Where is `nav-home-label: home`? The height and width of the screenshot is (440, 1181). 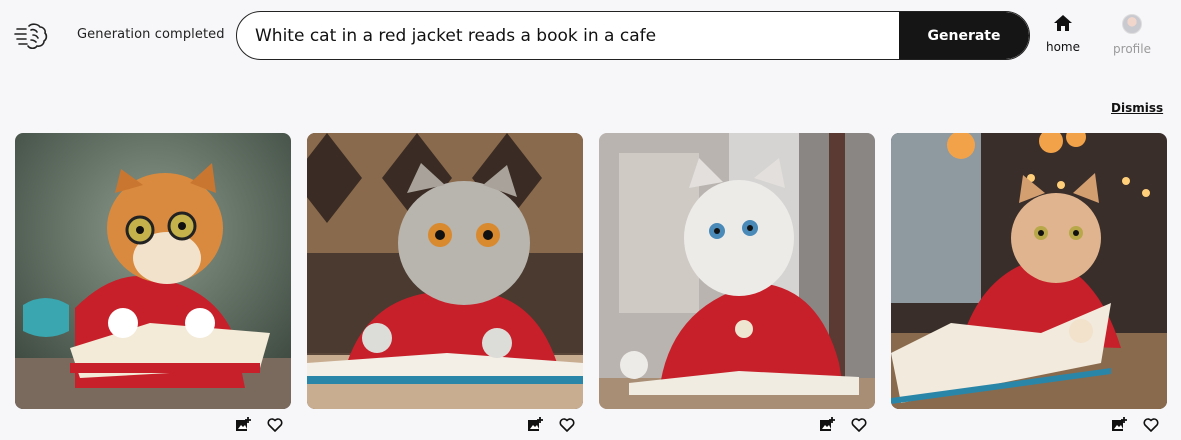 nav-home-label: home is located at coordinates (1063, 47).